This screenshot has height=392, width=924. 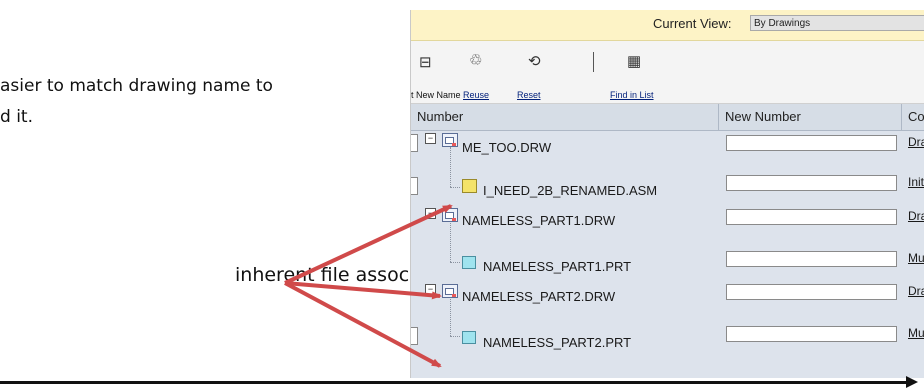 What do you see at coordinates (692, 23) in the screenshot?
I see `current-view-label: Current View:` at bounding box center [692, 23].